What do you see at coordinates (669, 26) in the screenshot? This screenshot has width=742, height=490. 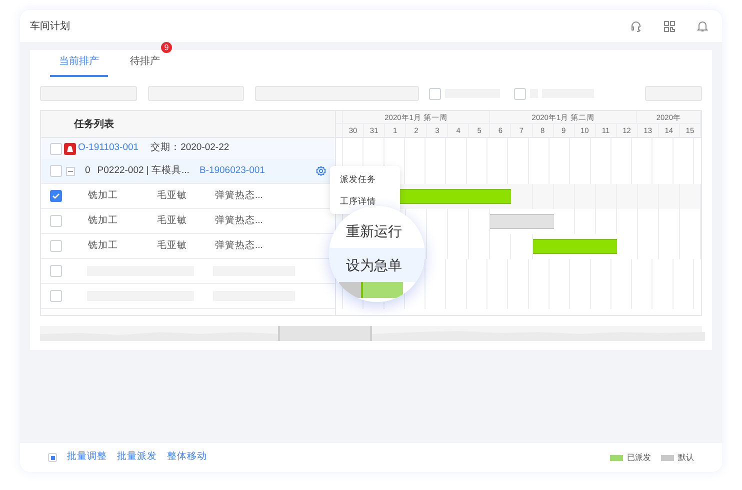 I see `qr-code-icon` at bounding box center [669, 26].